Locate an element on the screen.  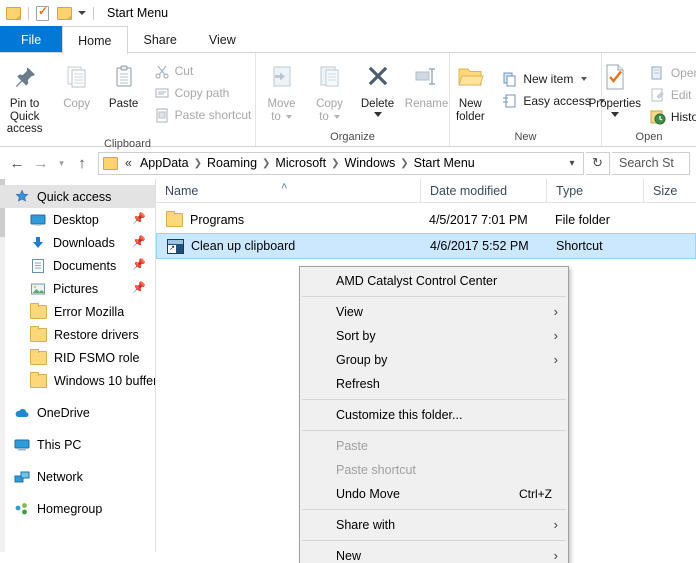
move-to-label-2: to is located at coordinates (276, 116).